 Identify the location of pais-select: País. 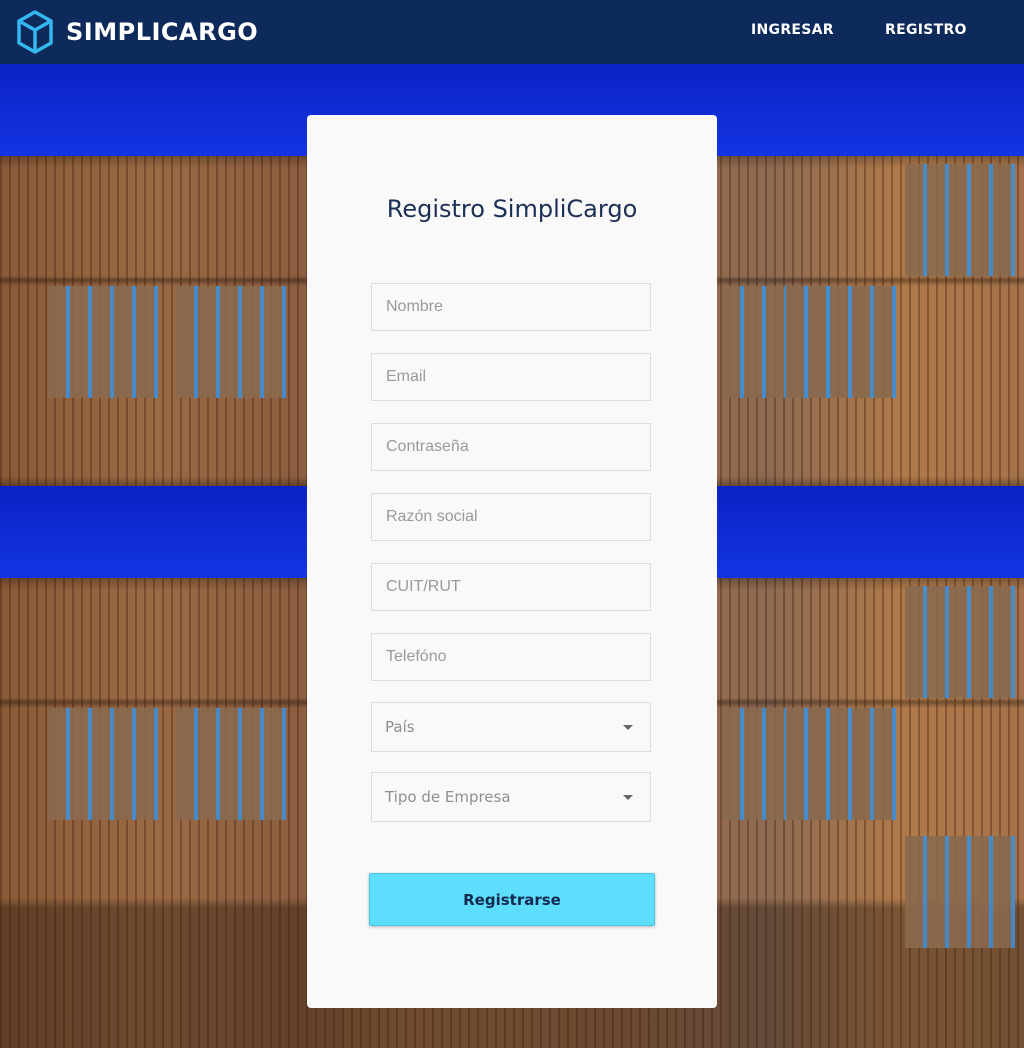
(511, 727).